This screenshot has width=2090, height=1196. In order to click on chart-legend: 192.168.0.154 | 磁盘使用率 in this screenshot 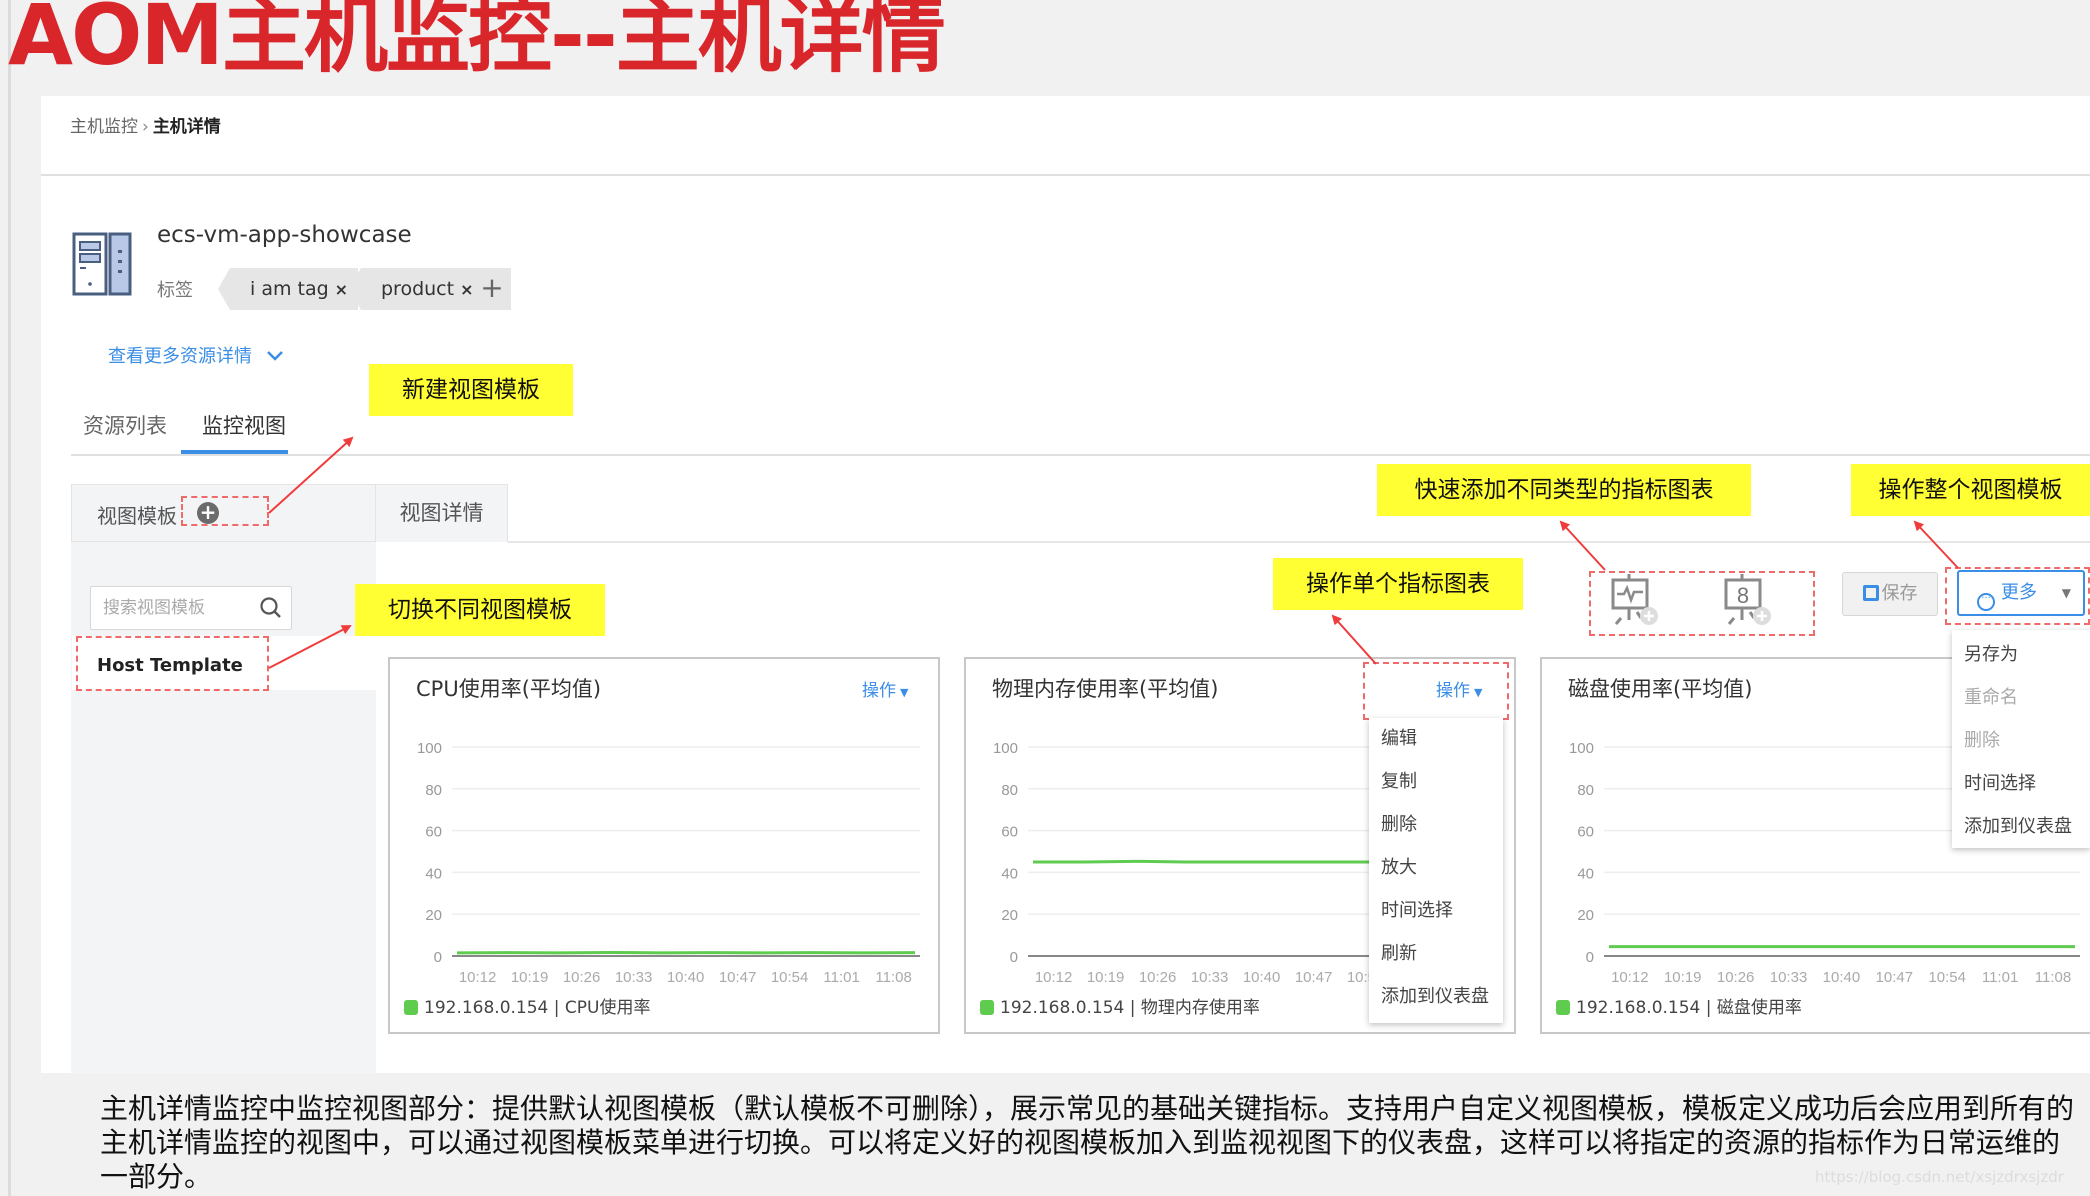, I will do `click(1679, 1005)`.